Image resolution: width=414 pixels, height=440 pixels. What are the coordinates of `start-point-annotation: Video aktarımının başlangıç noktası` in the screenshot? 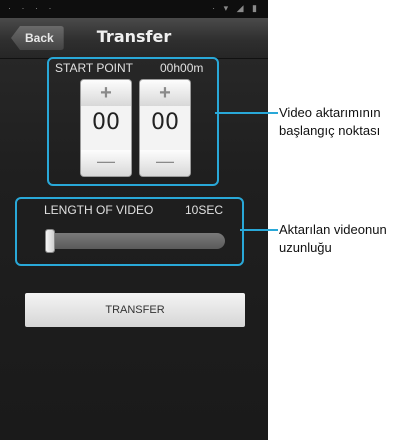 It's located at (330, 122).